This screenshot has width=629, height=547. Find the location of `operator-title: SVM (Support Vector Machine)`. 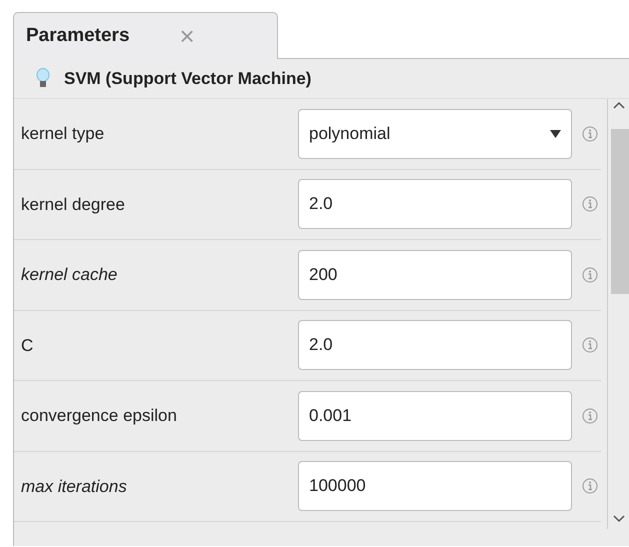

operator-title: SVM (Support Vector Machine) is located at coordinates (188, 79).